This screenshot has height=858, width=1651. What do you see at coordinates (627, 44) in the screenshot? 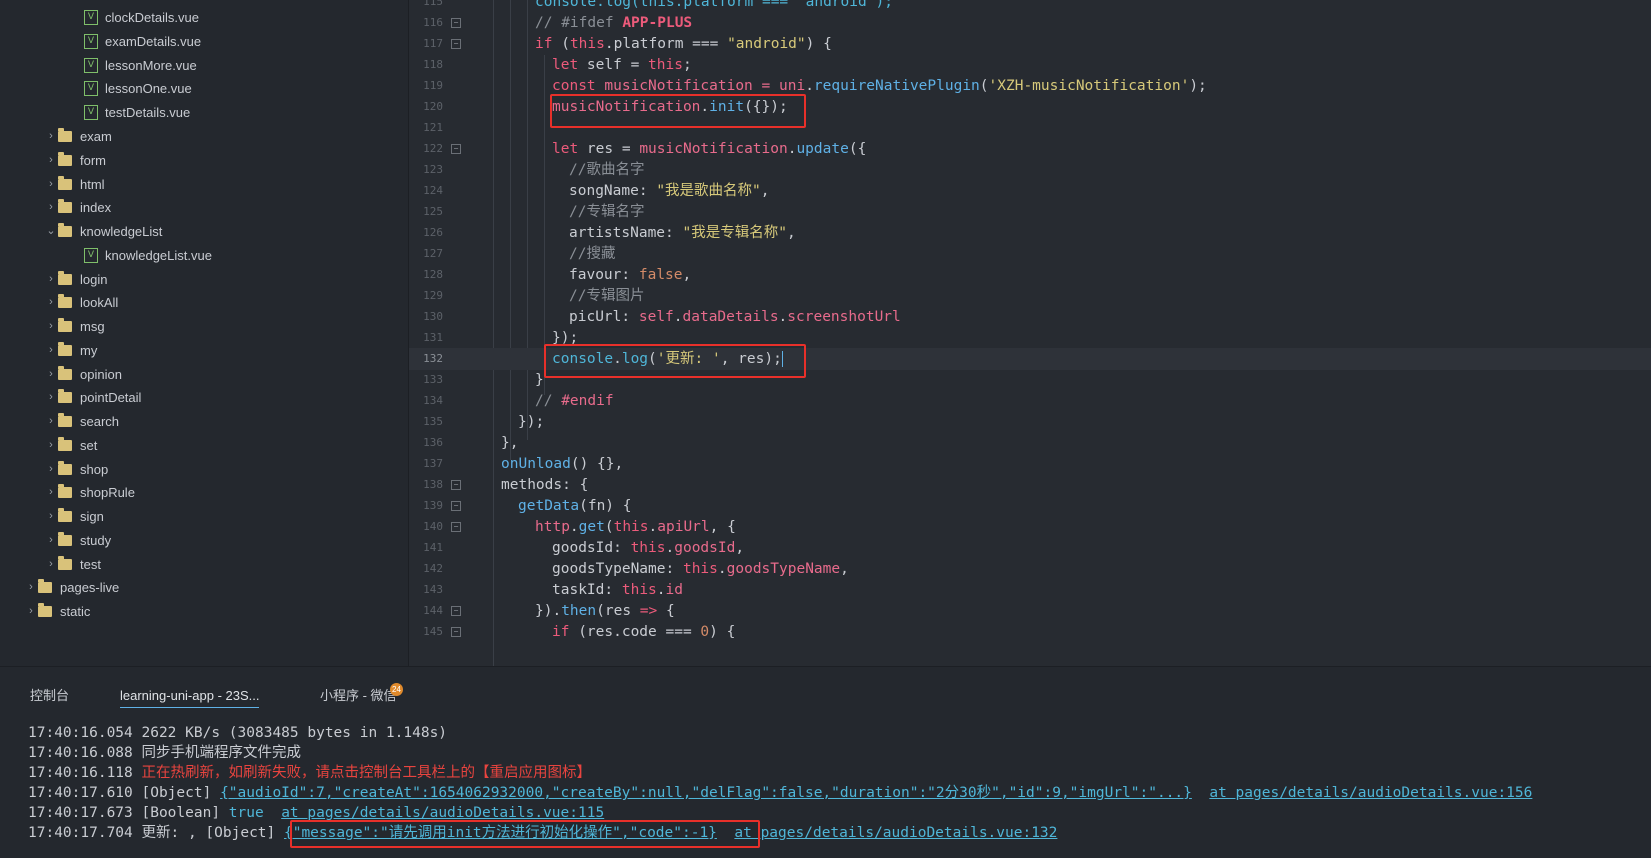
I see `code-line: 117− if (this.platform === "android") {` at bounding box center [627, 44].